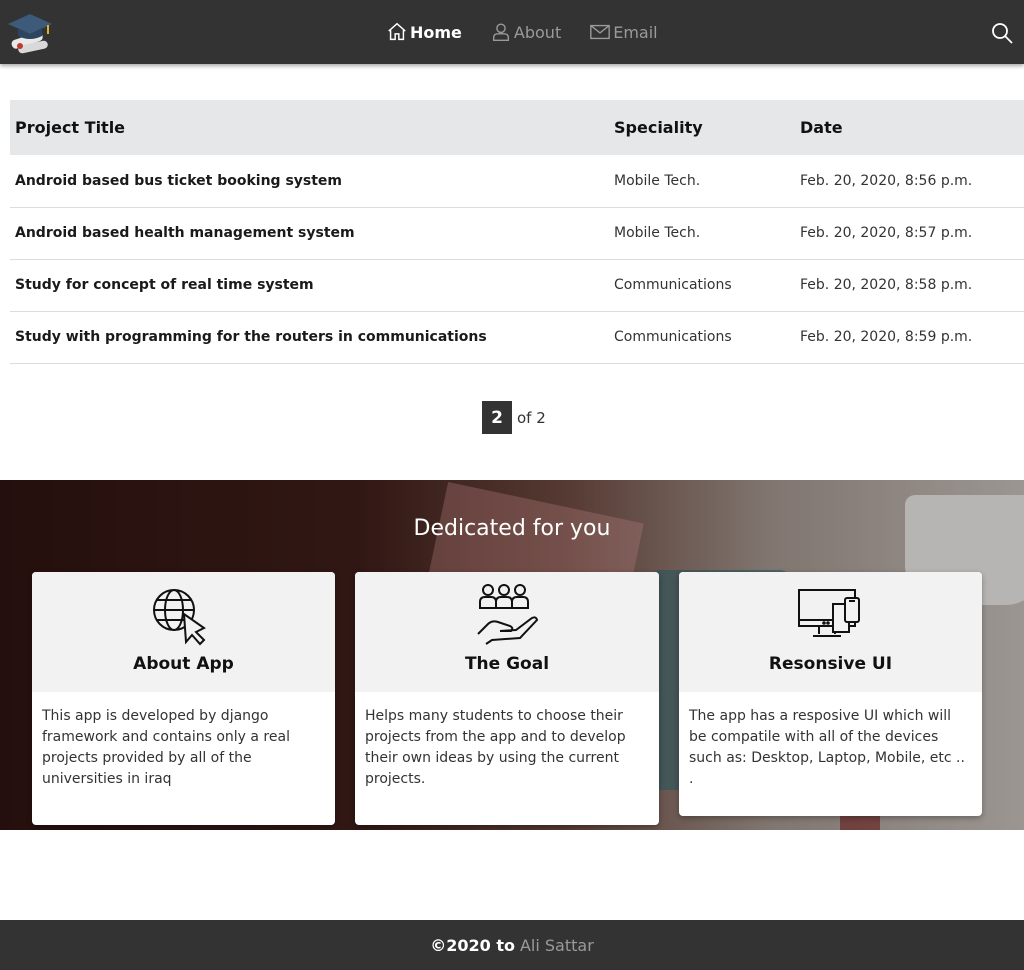  What do you see at coordinates (829, 613) in the screenshot?
I see `devices-icon` at bounding box center [829, 613].